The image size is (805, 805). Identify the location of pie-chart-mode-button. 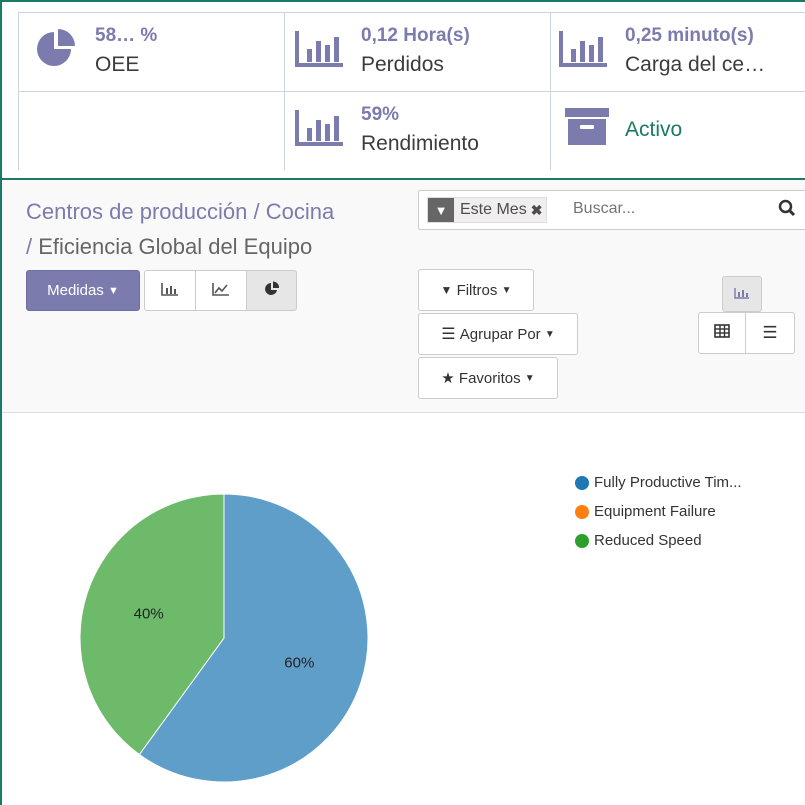
(271, 290).